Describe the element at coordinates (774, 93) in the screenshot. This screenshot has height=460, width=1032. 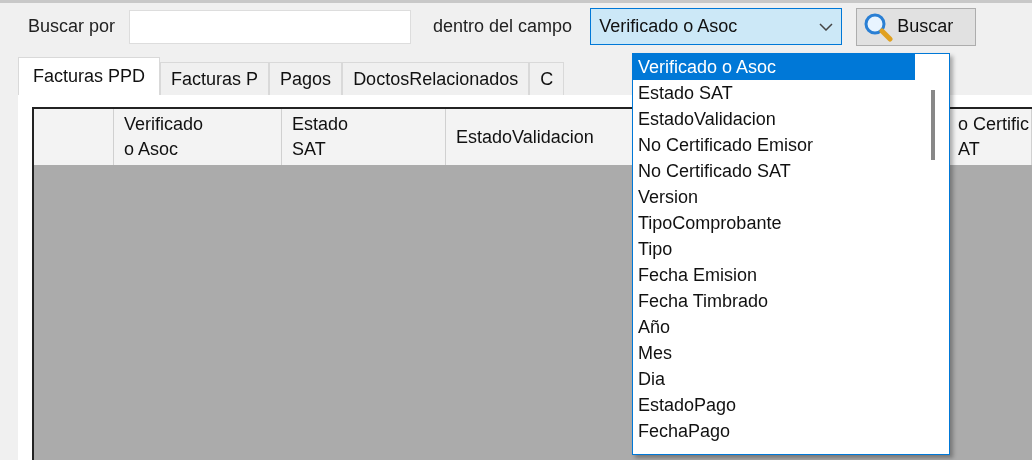
I see `dropdown-option: Estado SAT` at that location.